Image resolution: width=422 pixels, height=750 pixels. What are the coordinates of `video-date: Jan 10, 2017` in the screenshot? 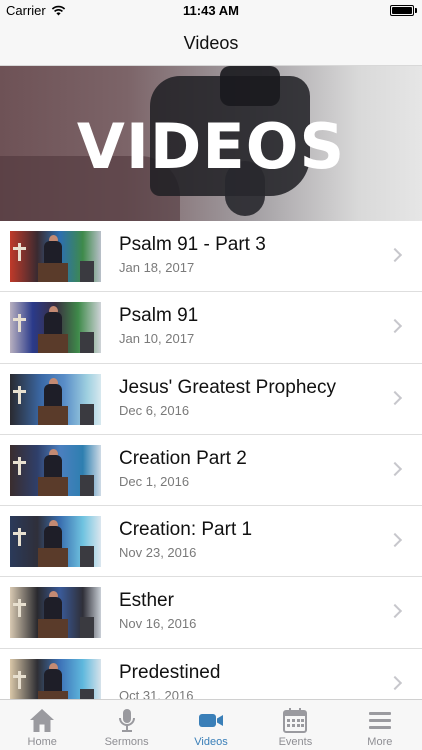 It's located at (157, 339).